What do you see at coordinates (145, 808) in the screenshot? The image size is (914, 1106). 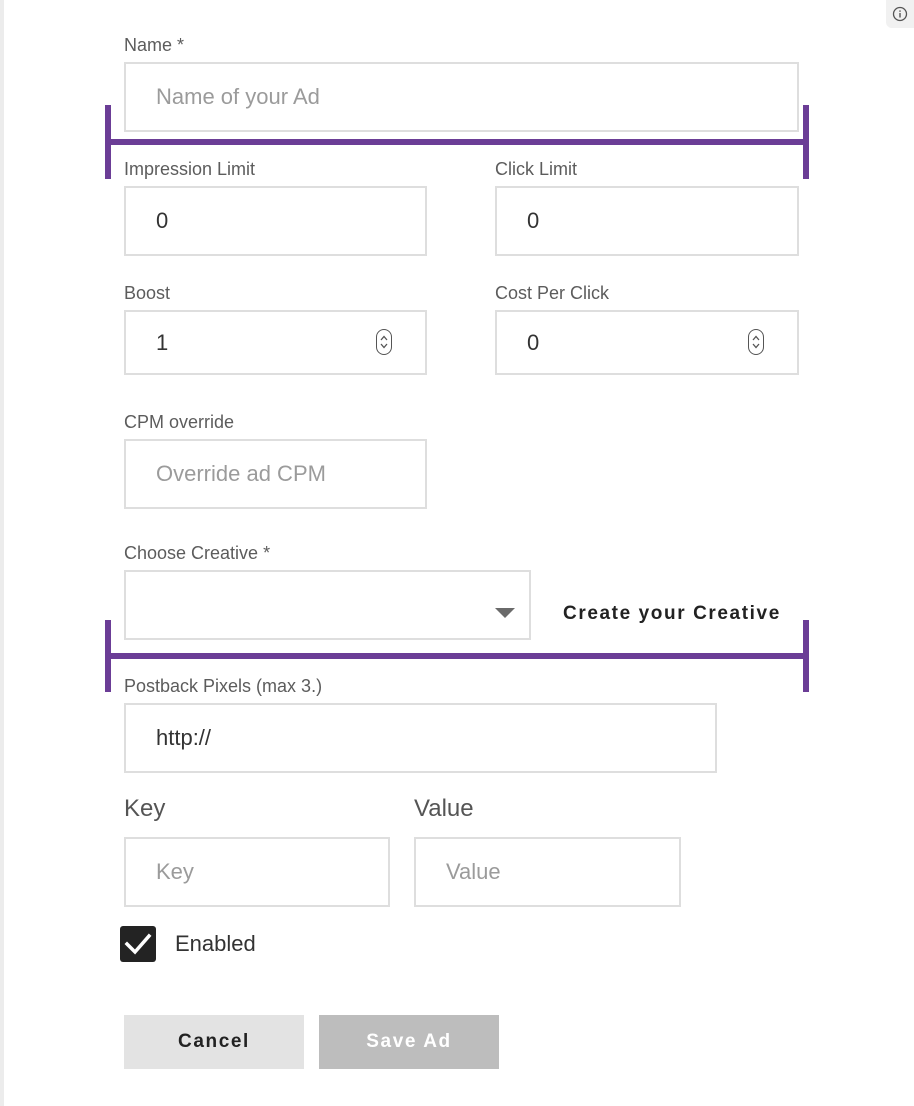 I see `key-label: Key` at bounding box center [145, 808].